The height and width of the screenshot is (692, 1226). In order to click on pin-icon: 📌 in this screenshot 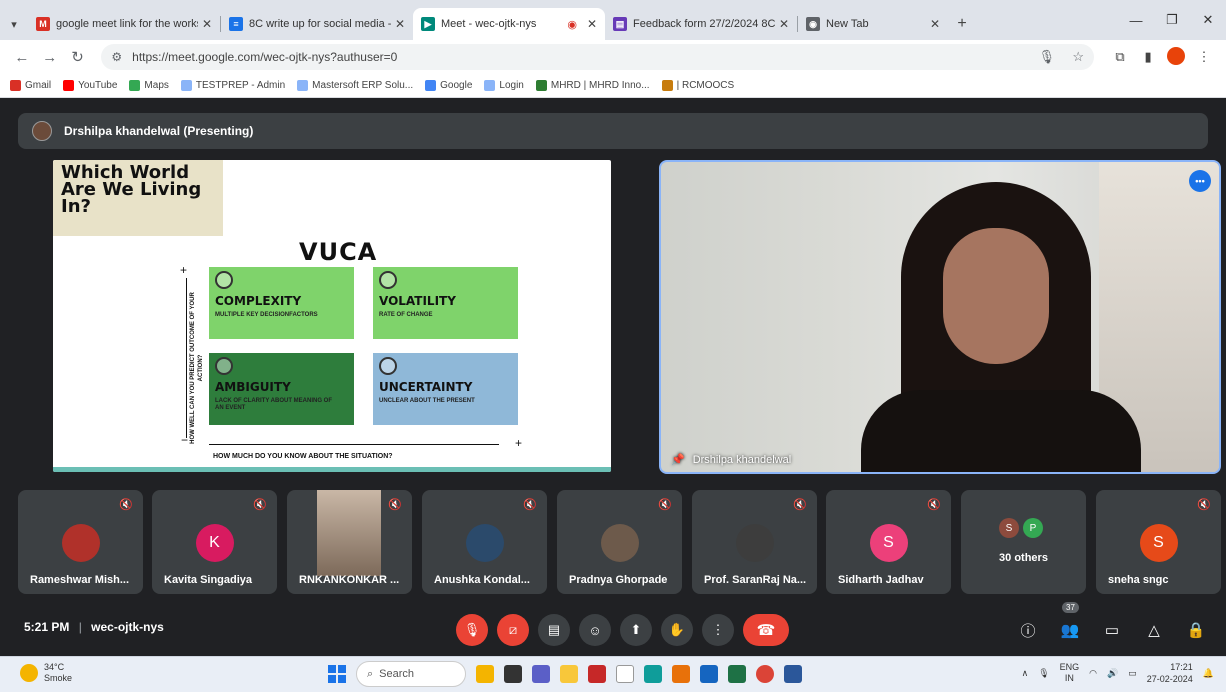, I will do `click(678, 459)`.